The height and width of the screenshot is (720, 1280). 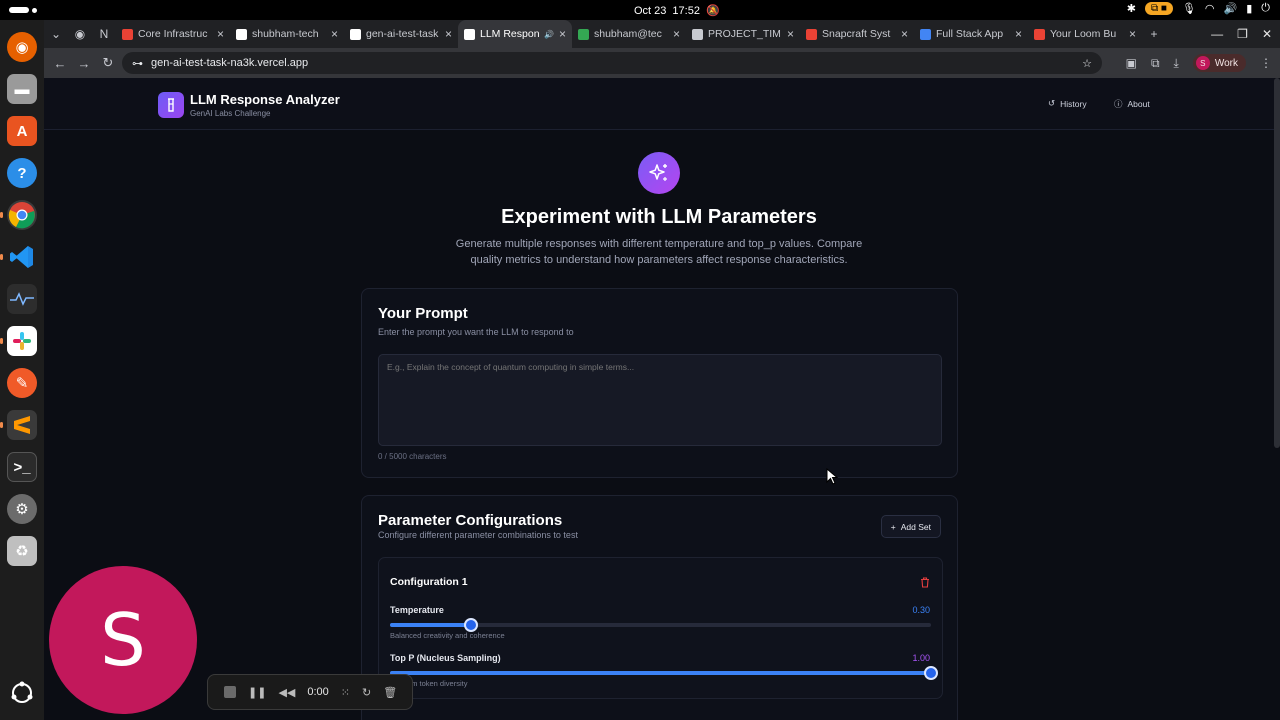 I want to click on browser-tab: Your Loom Bu ×, so click(x=1085, y=34).